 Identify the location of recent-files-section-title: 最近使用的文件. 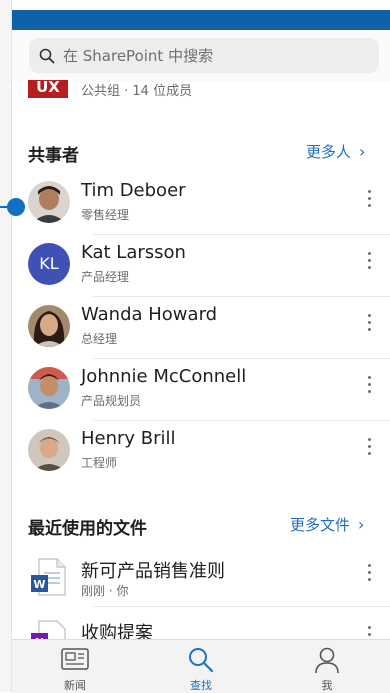
(87, 529).